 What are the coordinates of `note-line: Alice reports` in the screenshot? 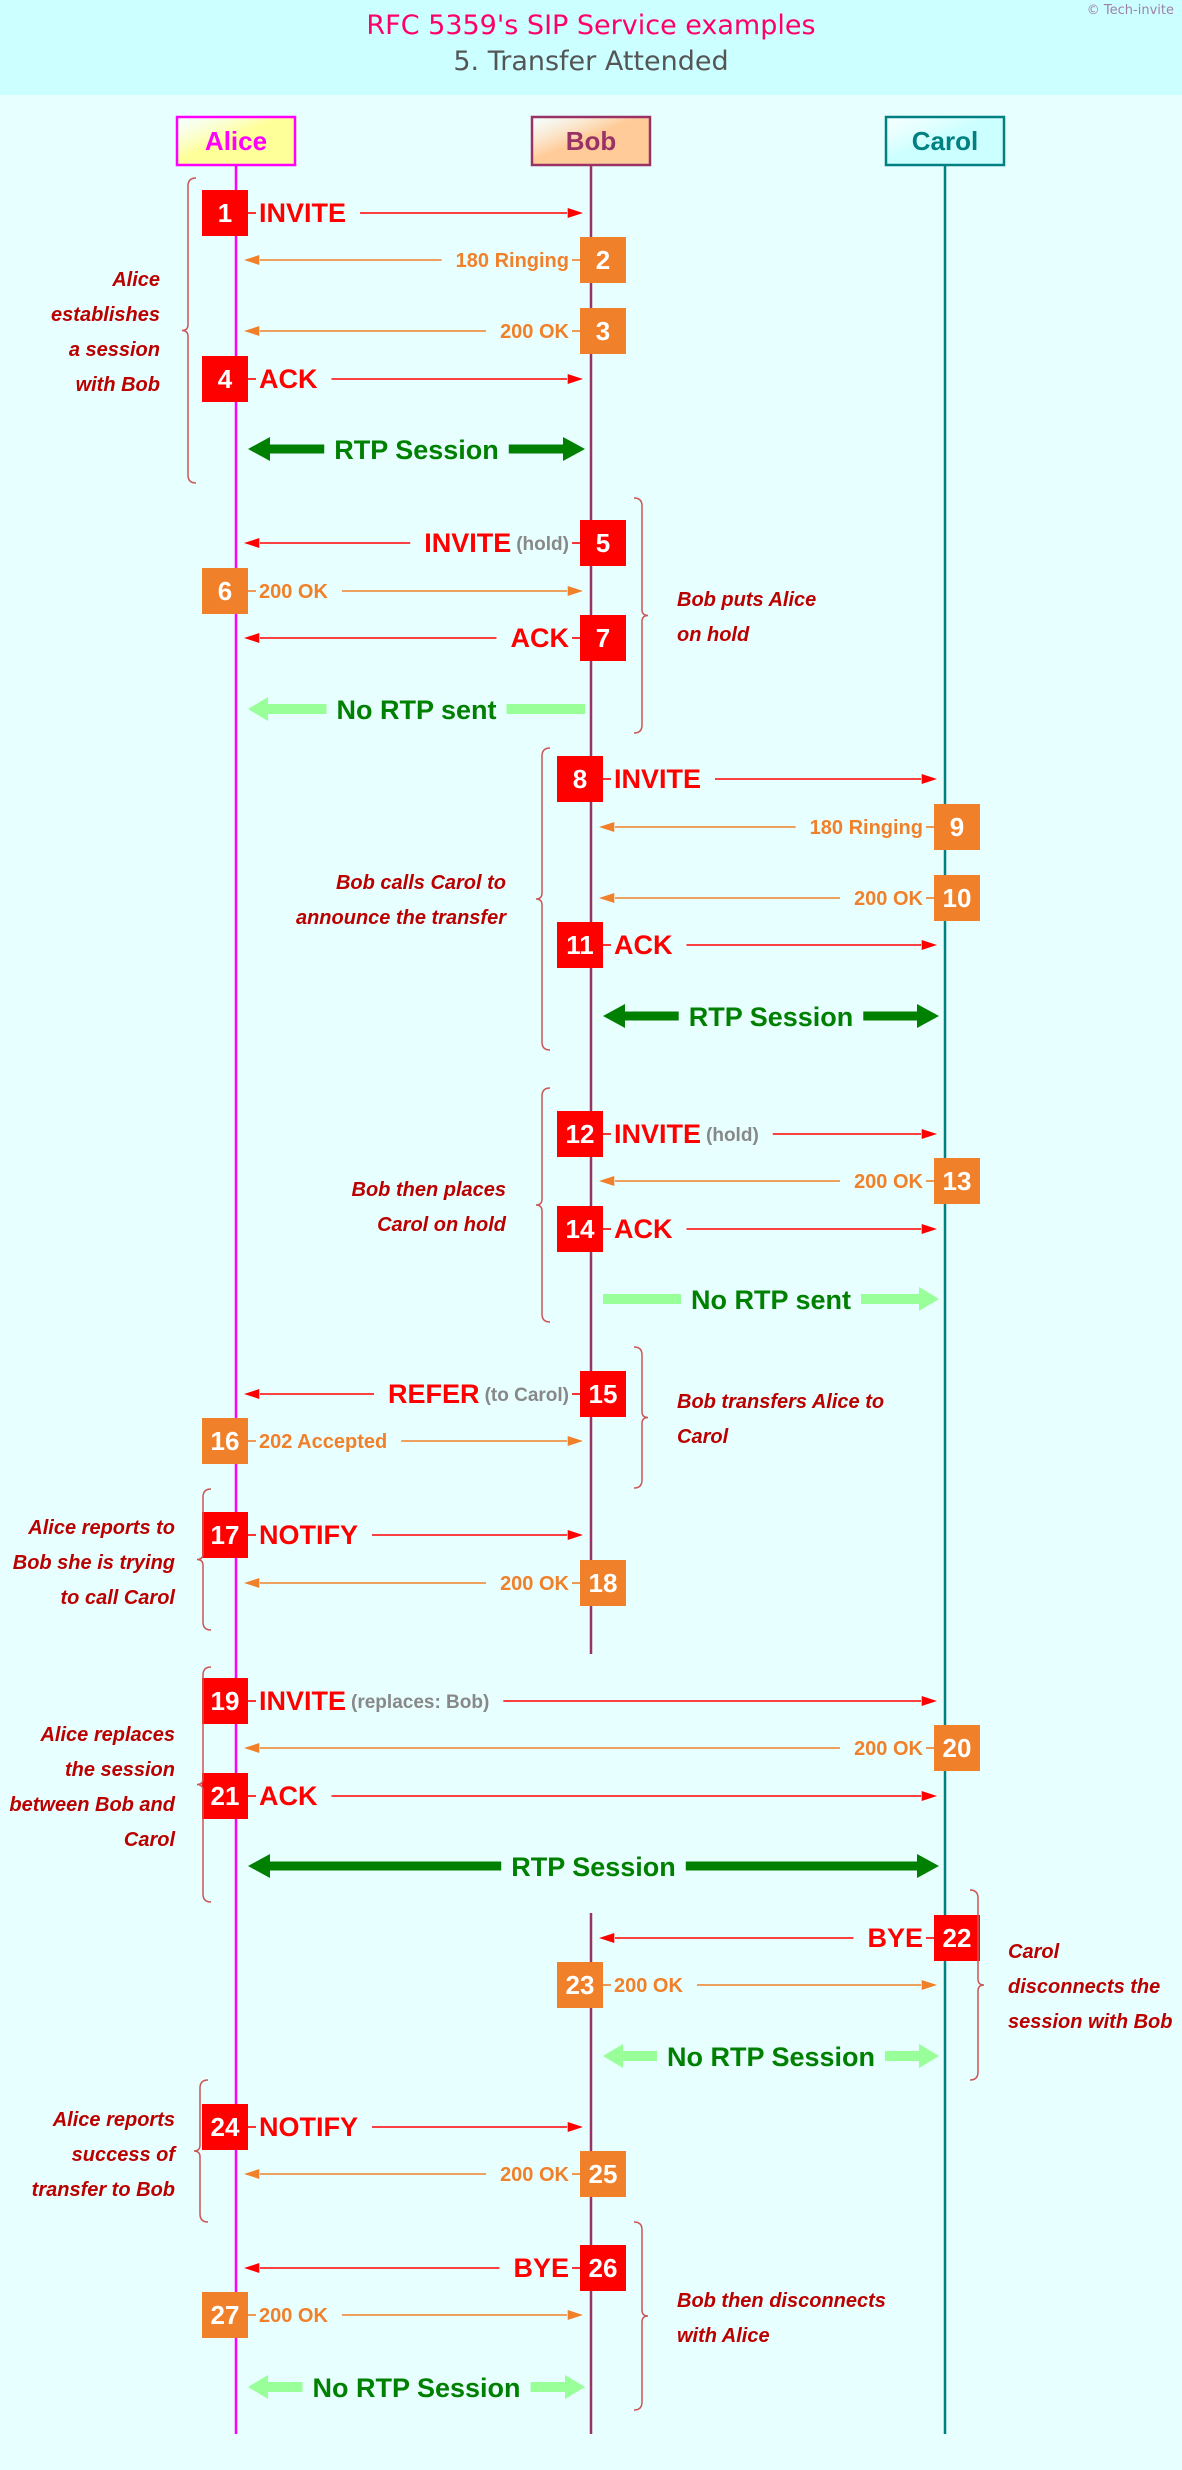 It's located at (113, 2120).